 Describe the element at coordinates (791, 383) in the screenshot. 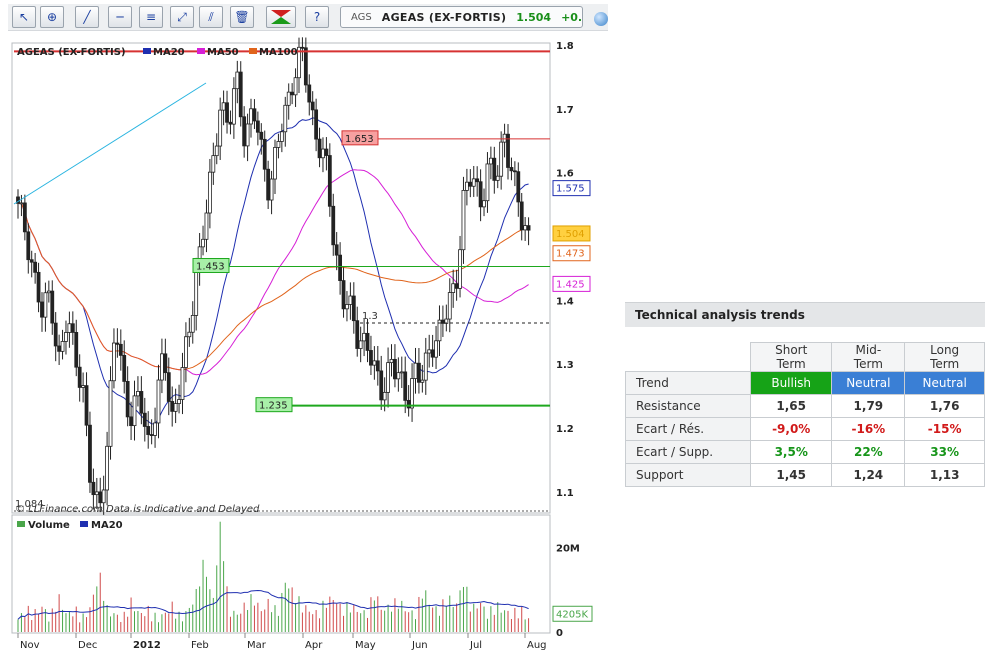

I see `ta-trend-short: Bullish` at that location.